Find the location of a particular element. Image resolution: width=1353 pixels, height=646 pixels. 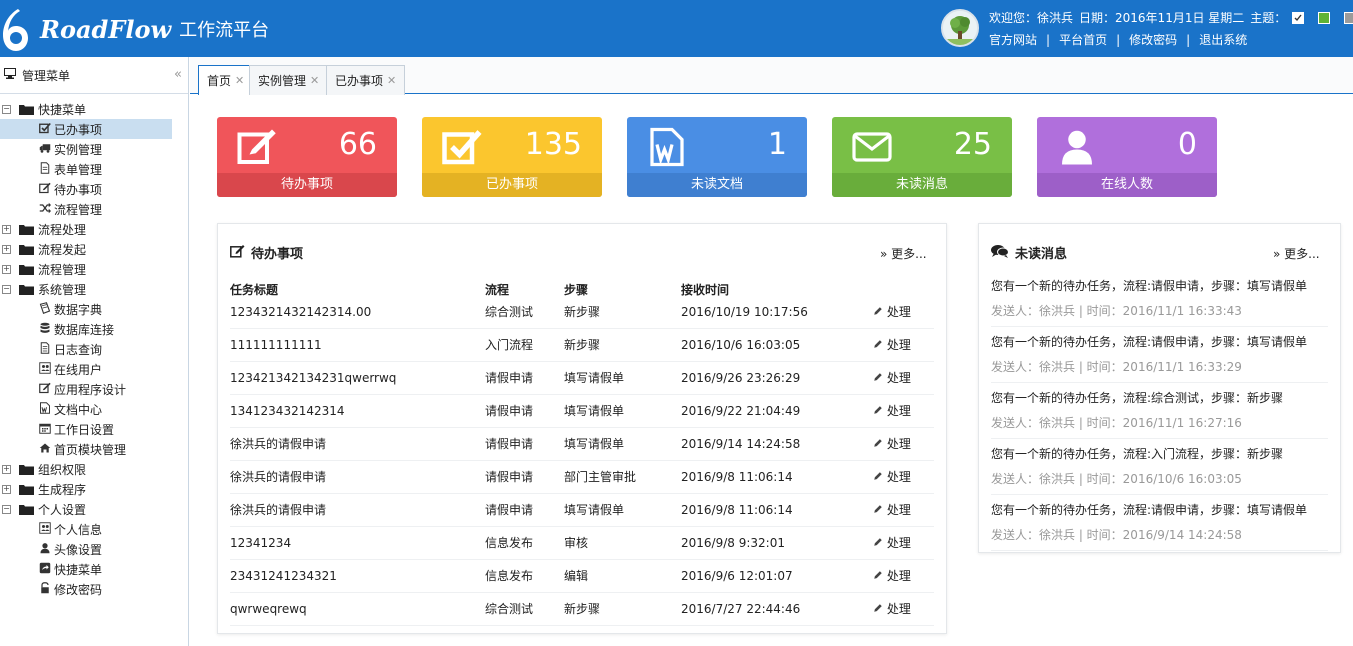

link-logout: 退出系统 is located at coordinates (1223, 40).